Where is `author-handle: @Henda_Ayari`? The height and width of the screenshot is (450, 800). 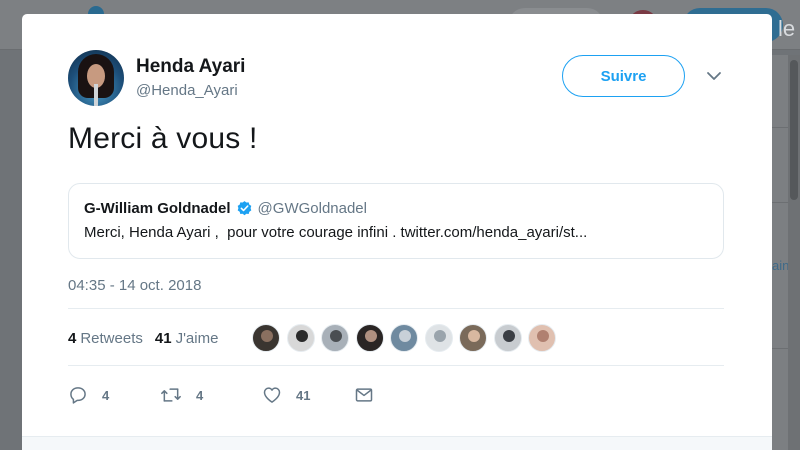 author-handle: @Henda_Ayari is located at coordinates (187, 90).